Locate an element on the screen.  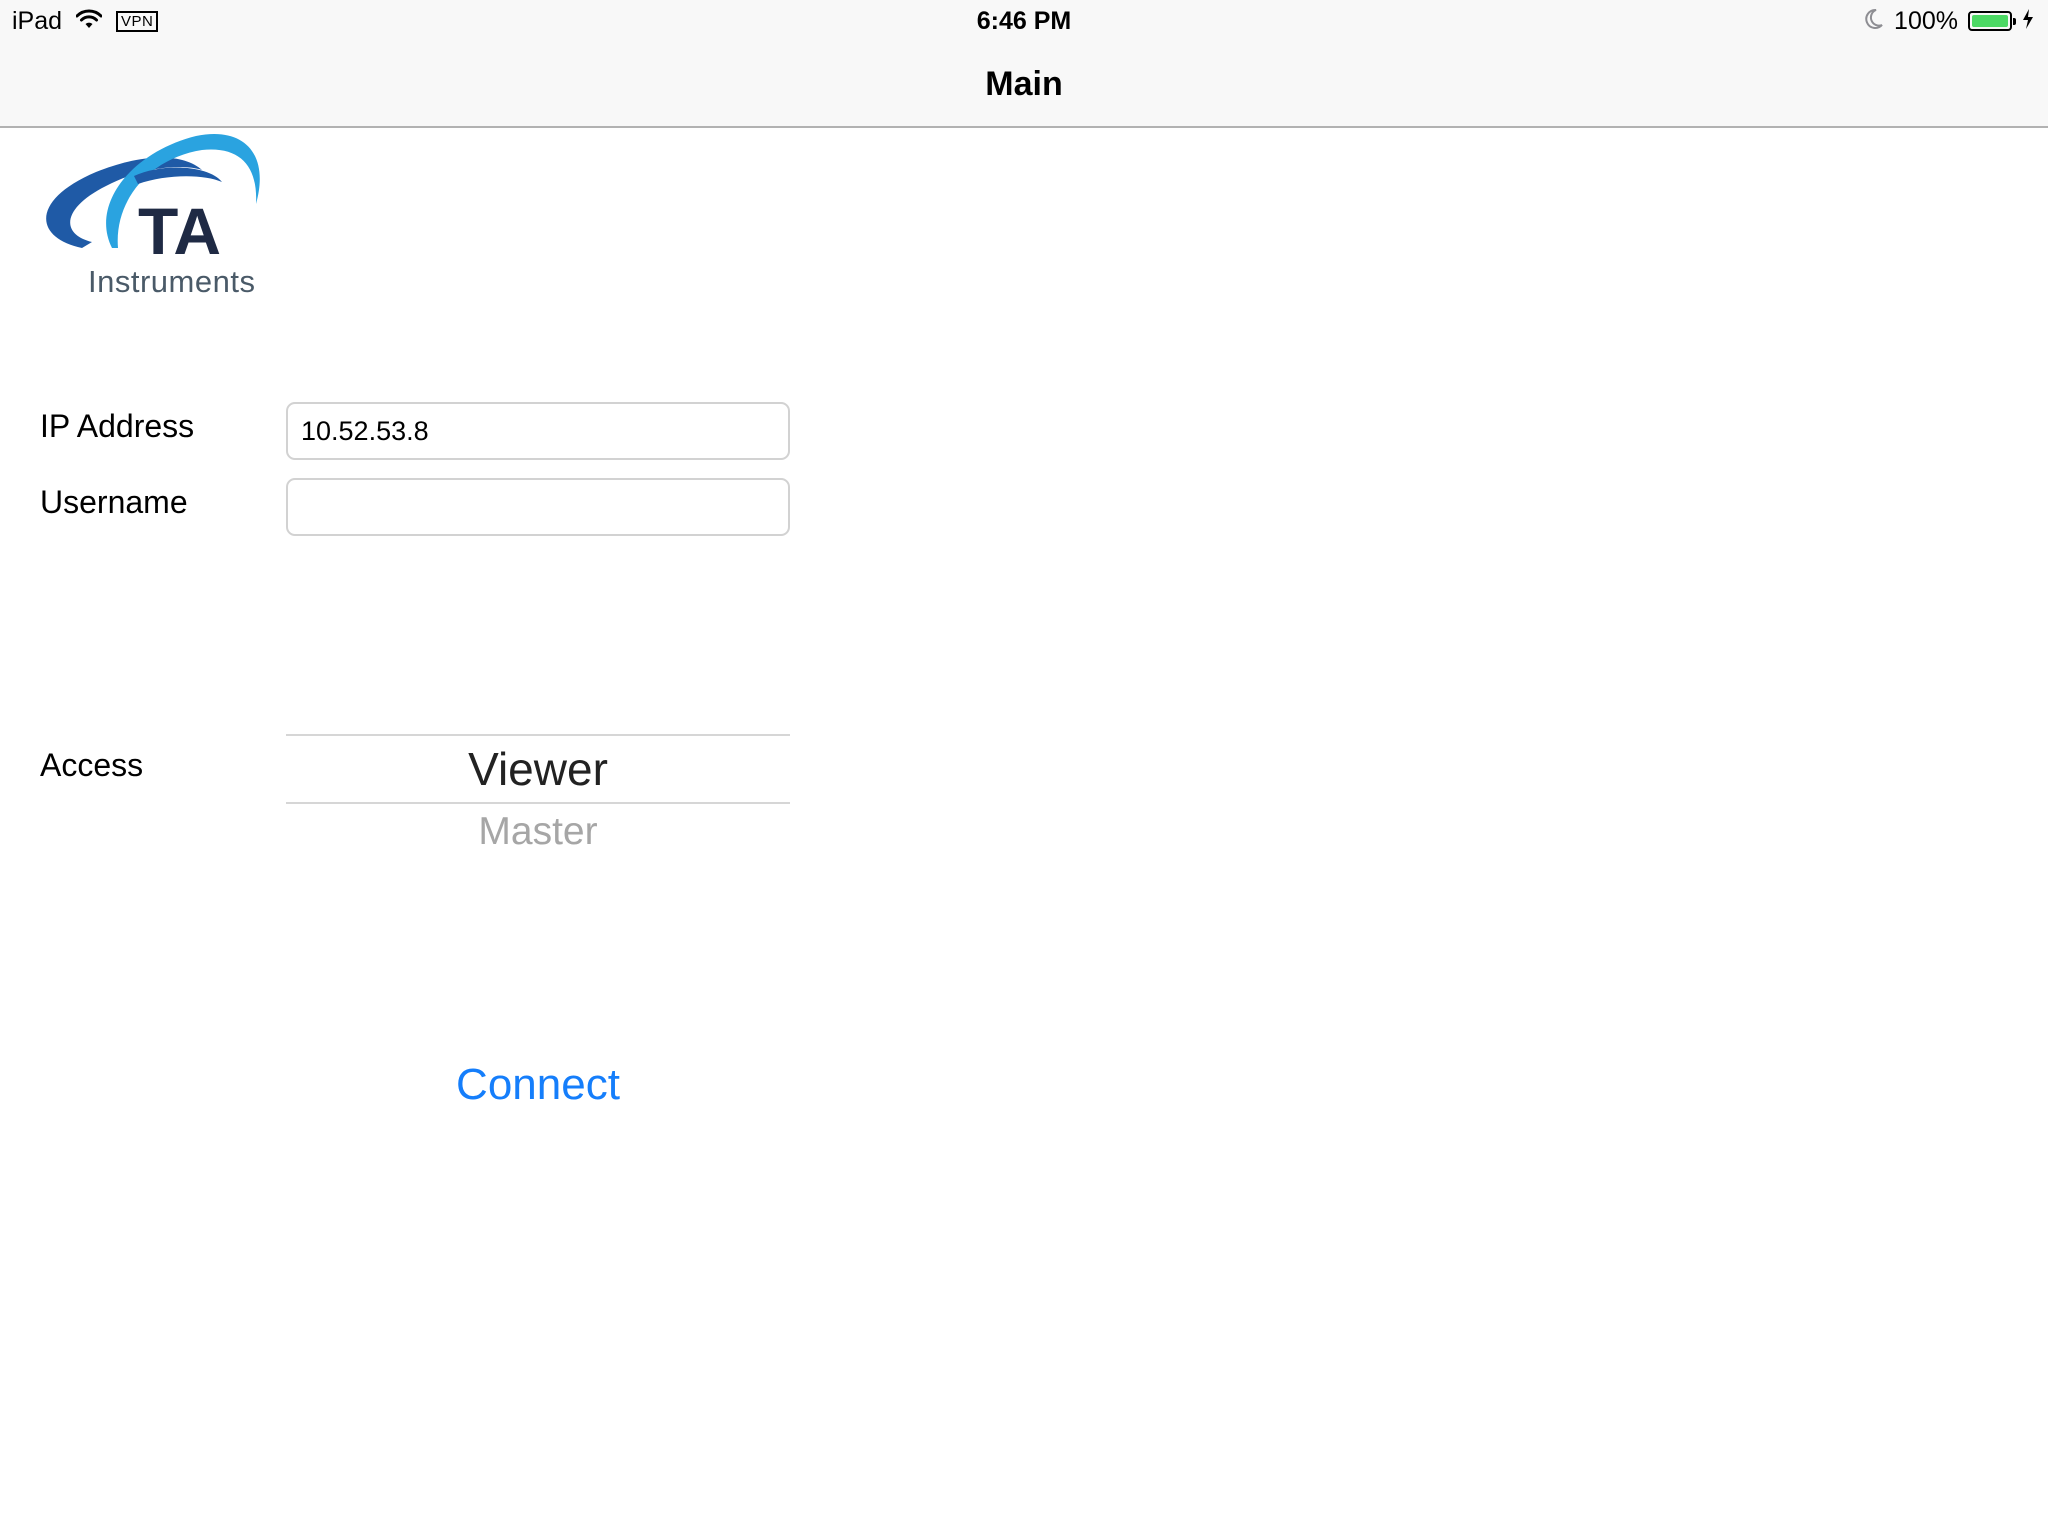
company-logo: TA Instruments is located at coordinates (154, 220).